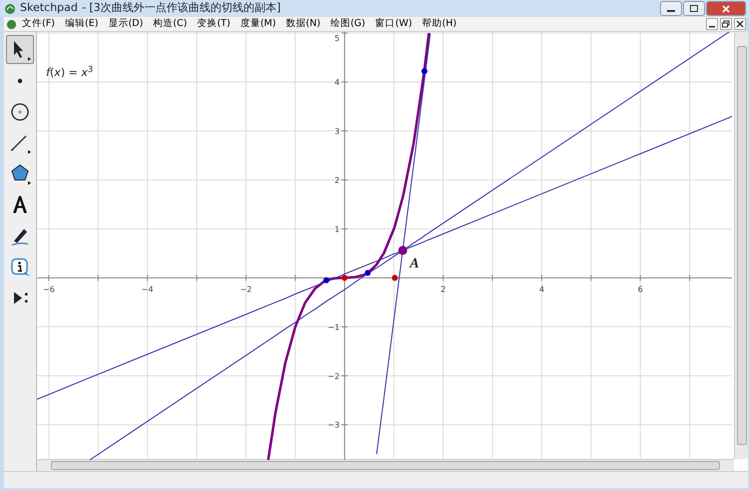 This screenshot has height=490, width=750. Describe the element at coordinates (20, 49) in the screenshot. I see `tool-button` at that location.